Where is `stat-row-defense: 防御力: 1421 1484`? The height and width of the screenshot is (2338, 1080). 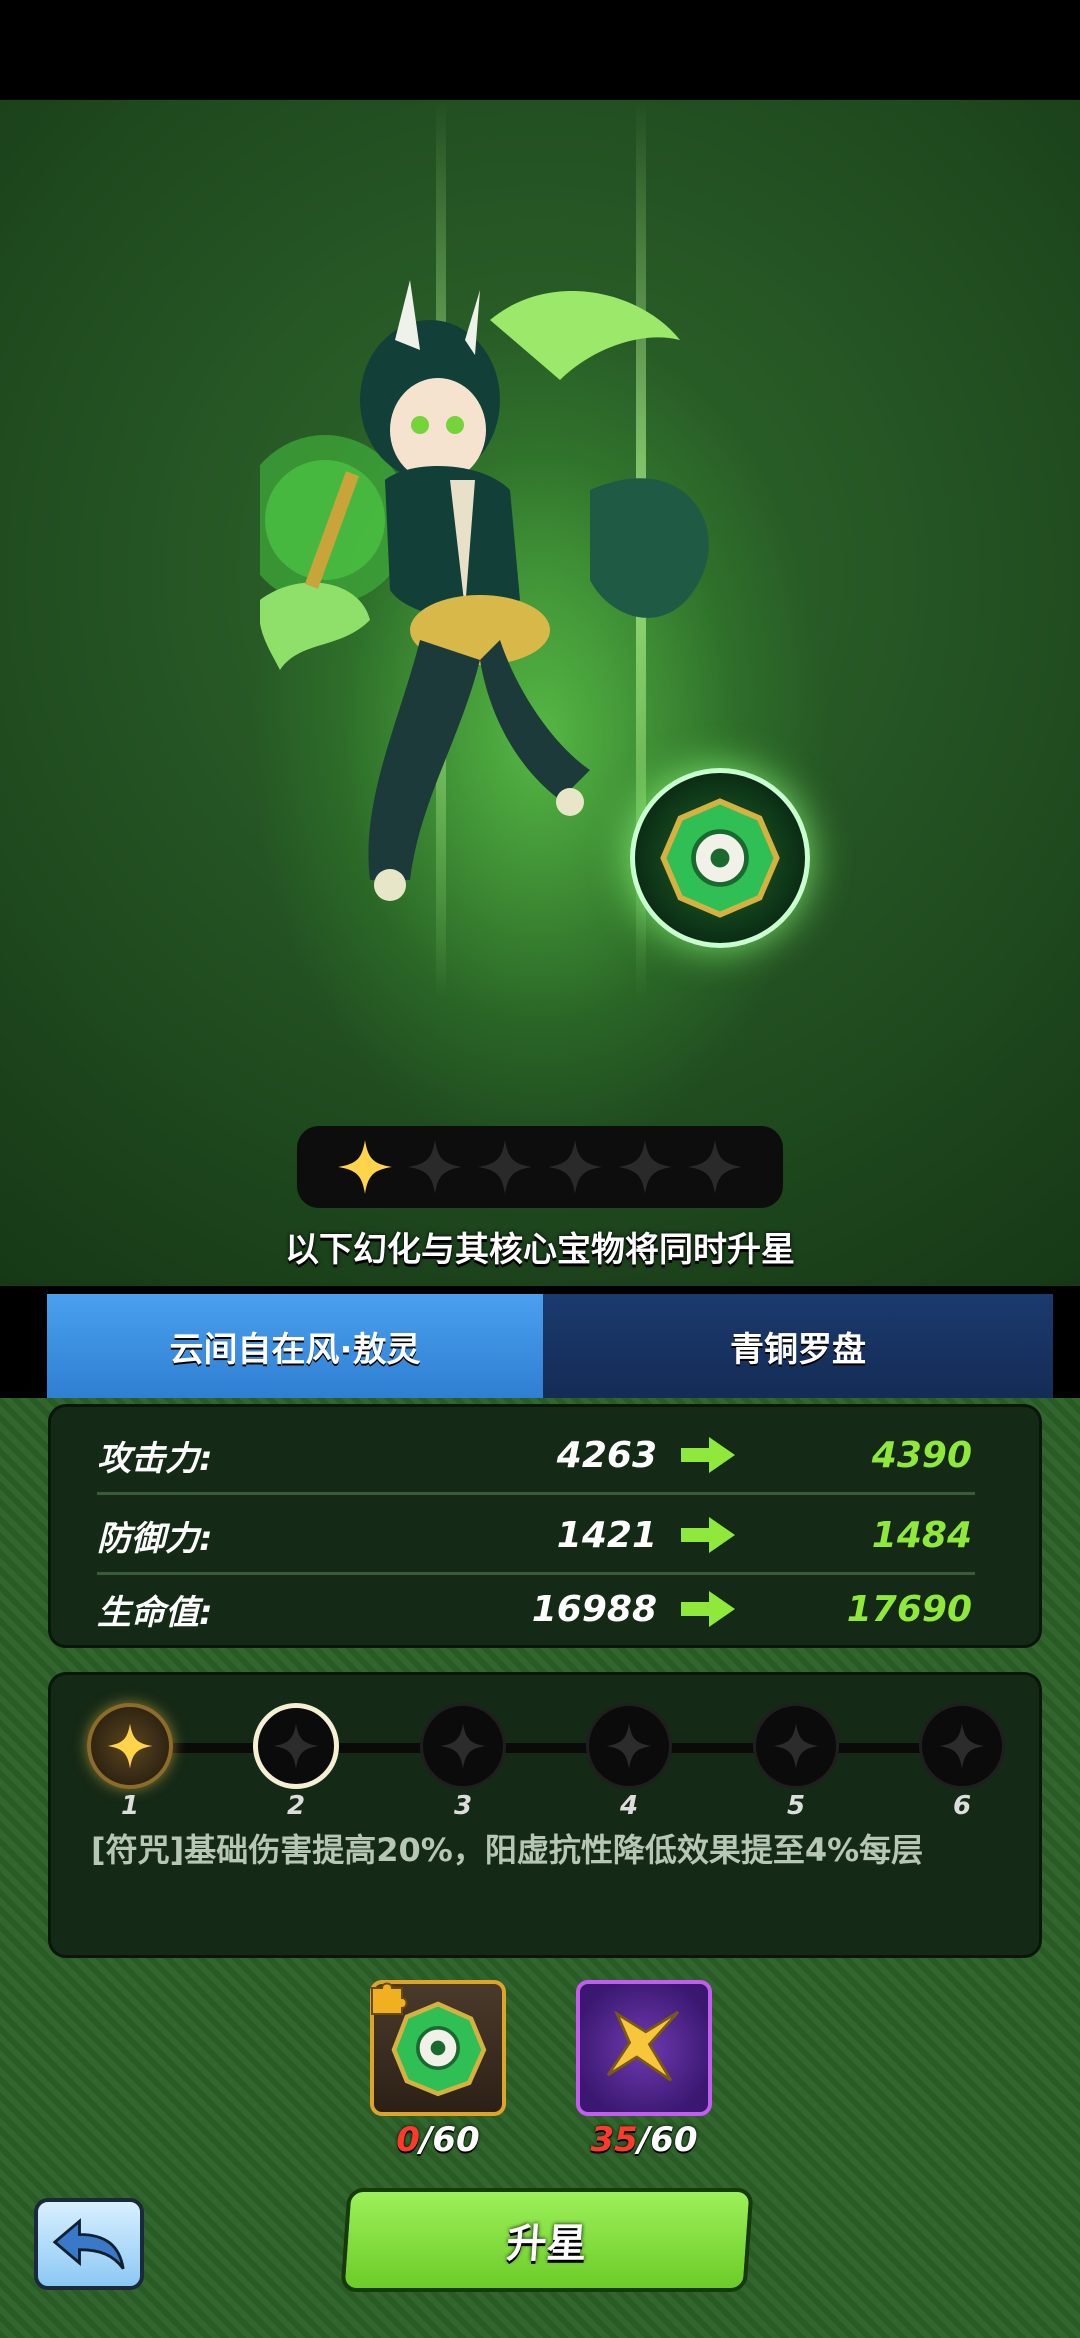
stat-row-defense: 防御力: 1421 1484 is located at coordinates (562, 1535).